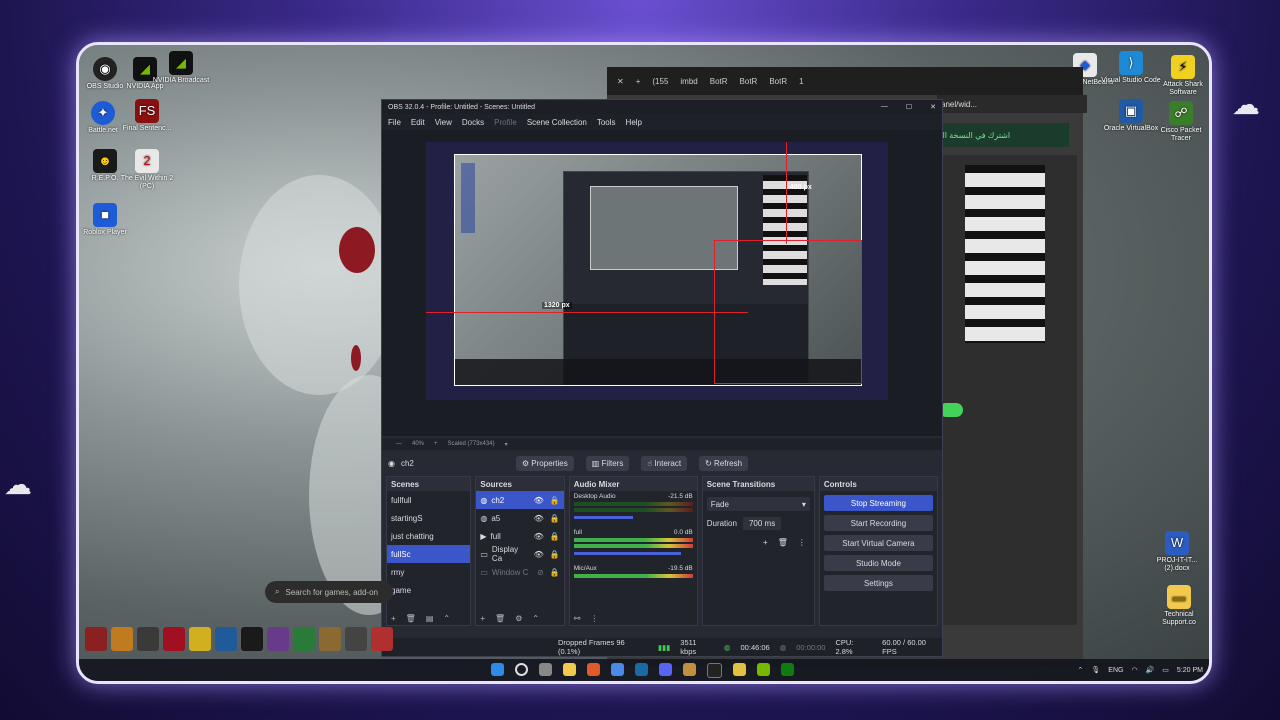  I want to click on source-item: ◍ a5 👁 🔒, so click(519, 518).